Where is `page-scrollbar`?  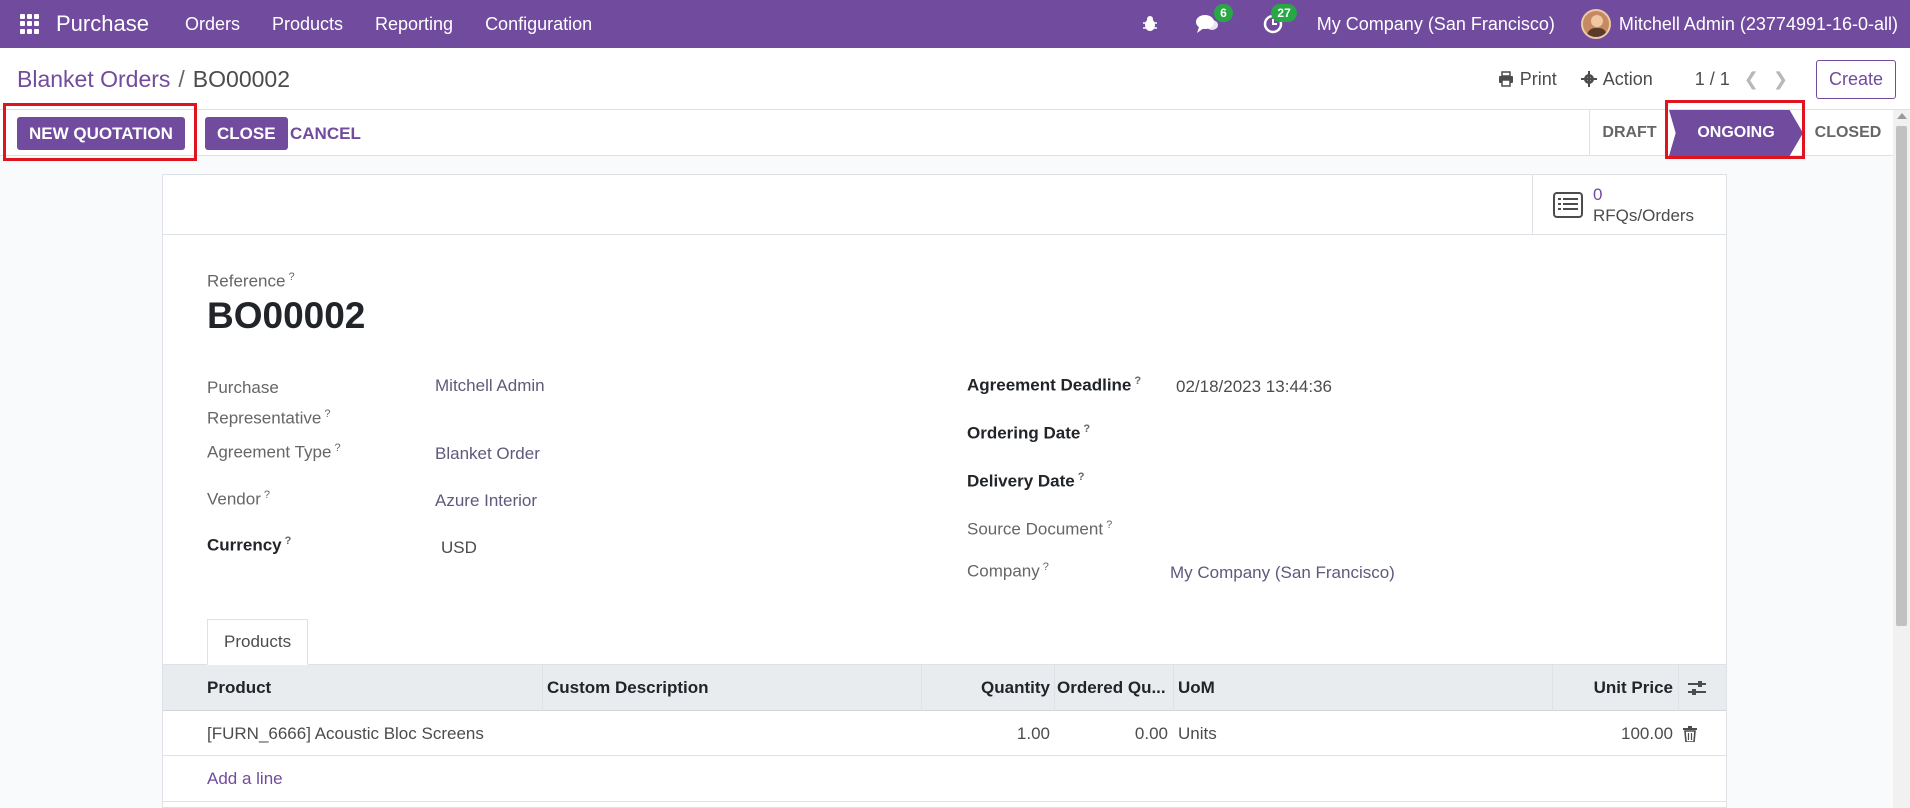
page-scrollbar is located at coordinates (1901, 459).